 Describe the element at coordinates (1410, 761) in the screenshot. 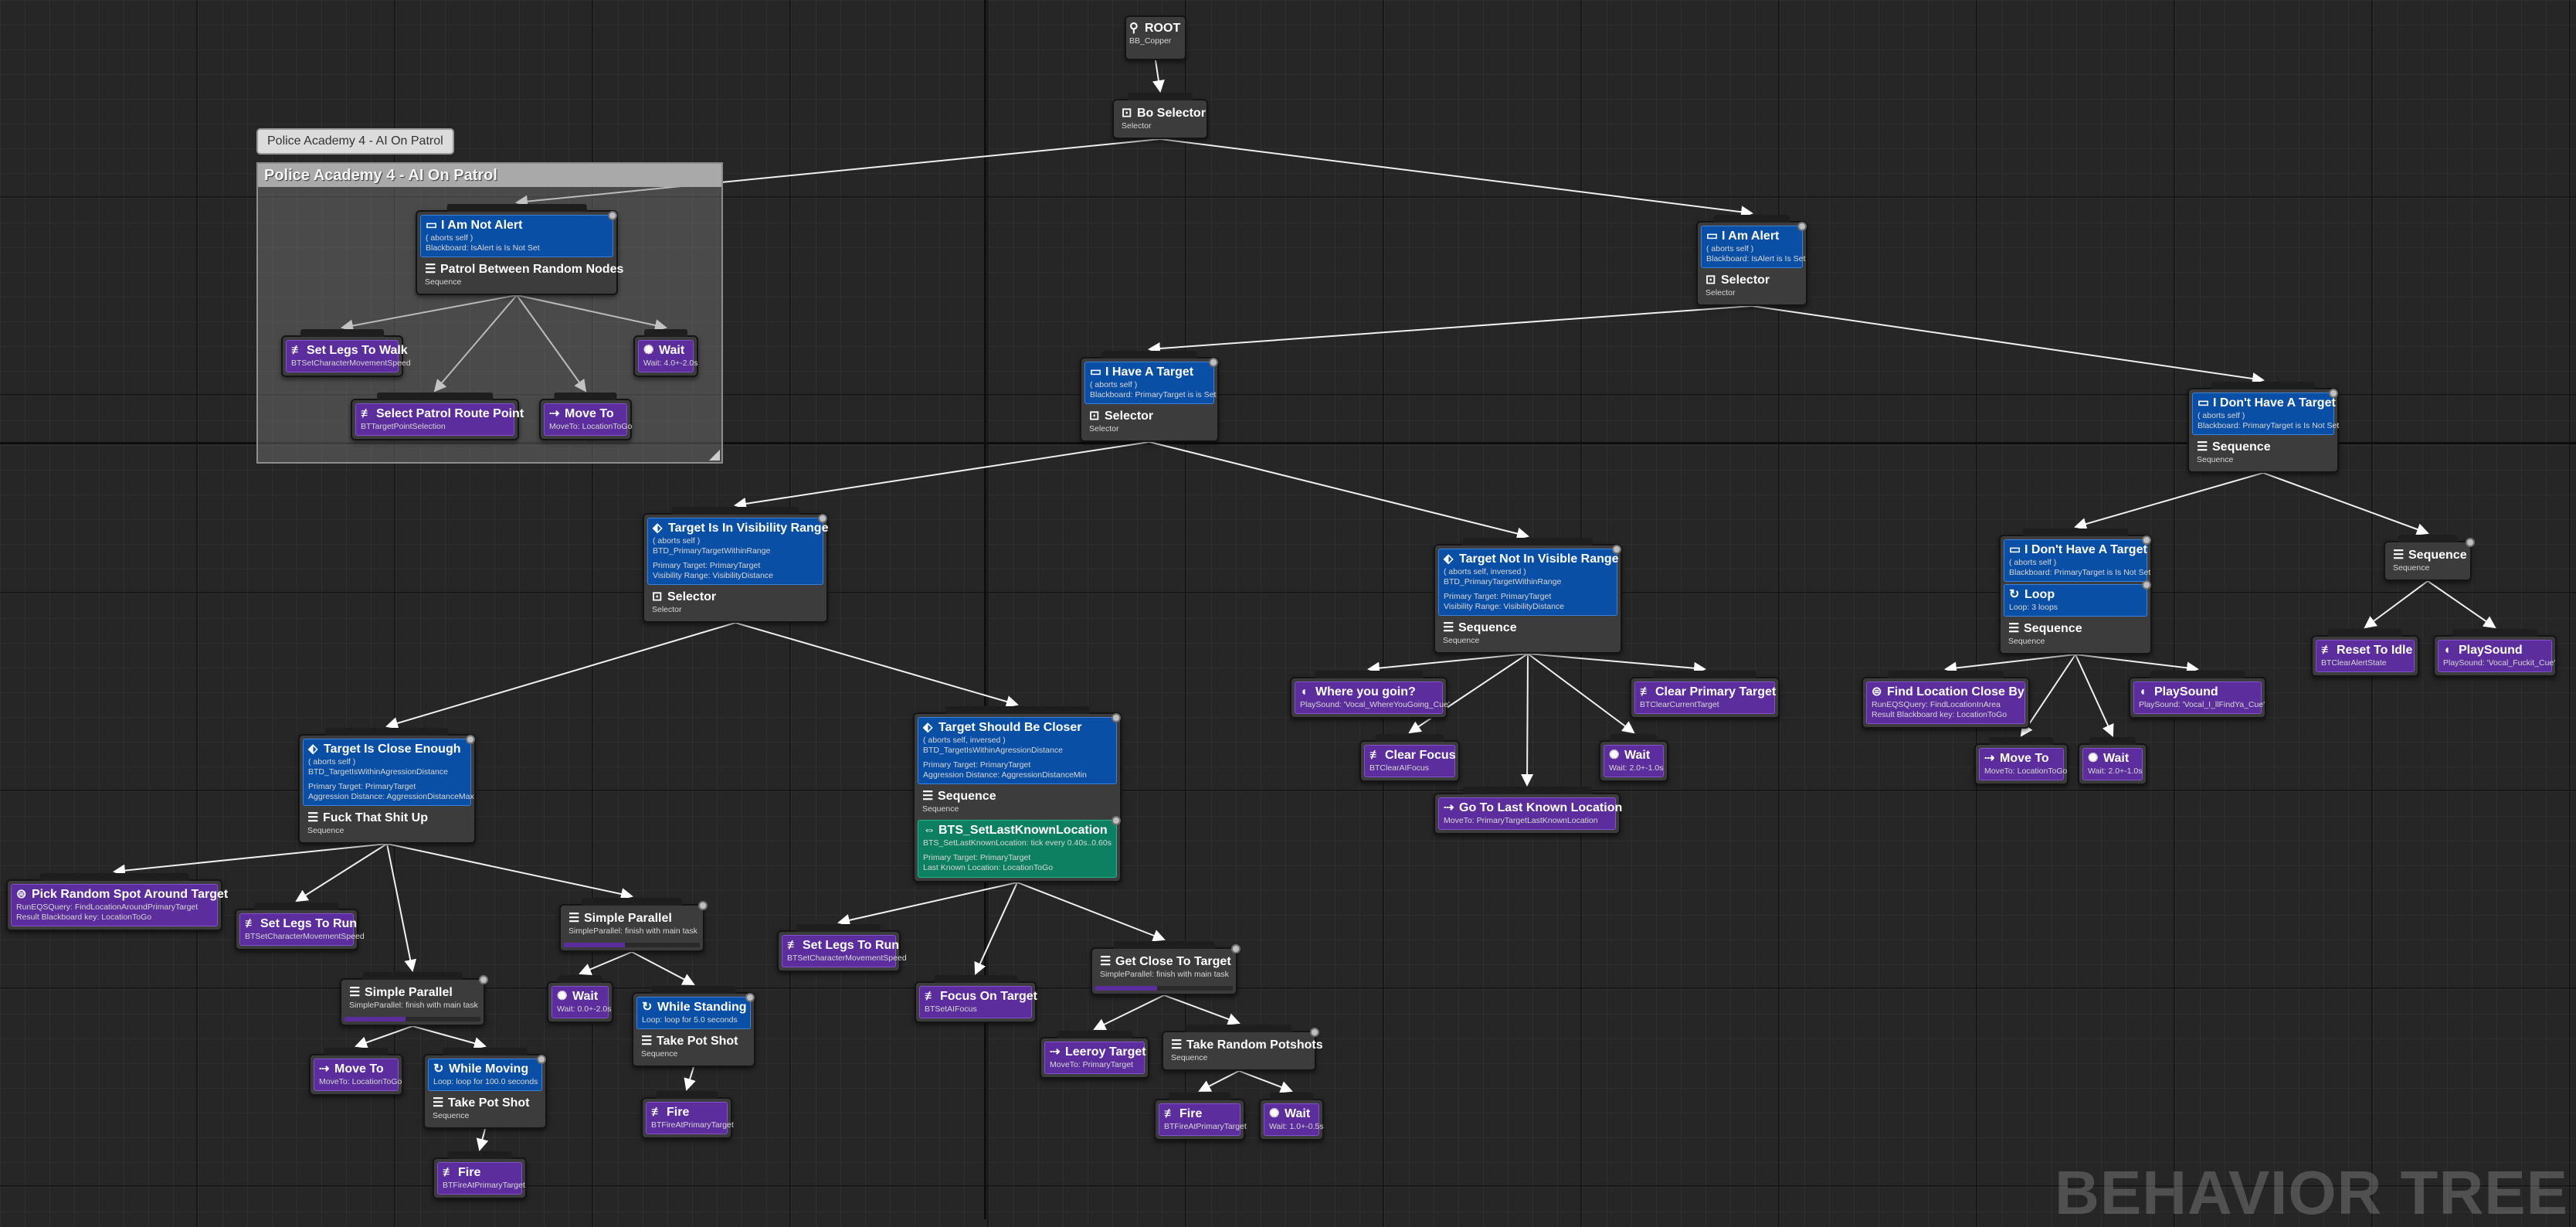

I see `task-clear-focus: ≢ Clear Focus BTClearAIFocus` at that location.